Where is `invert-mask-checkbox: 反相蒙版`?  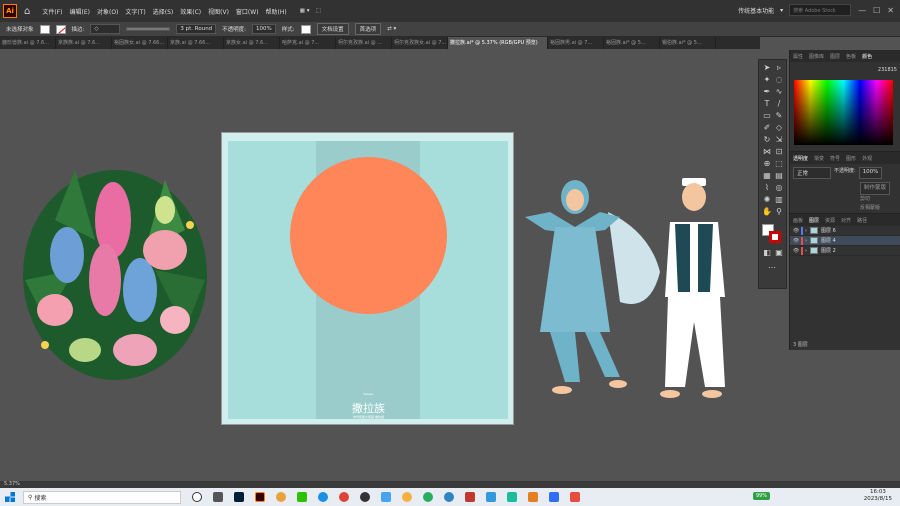
invert-mask-checkbox: 反相蒙版 is located at coordinates (880, 208).